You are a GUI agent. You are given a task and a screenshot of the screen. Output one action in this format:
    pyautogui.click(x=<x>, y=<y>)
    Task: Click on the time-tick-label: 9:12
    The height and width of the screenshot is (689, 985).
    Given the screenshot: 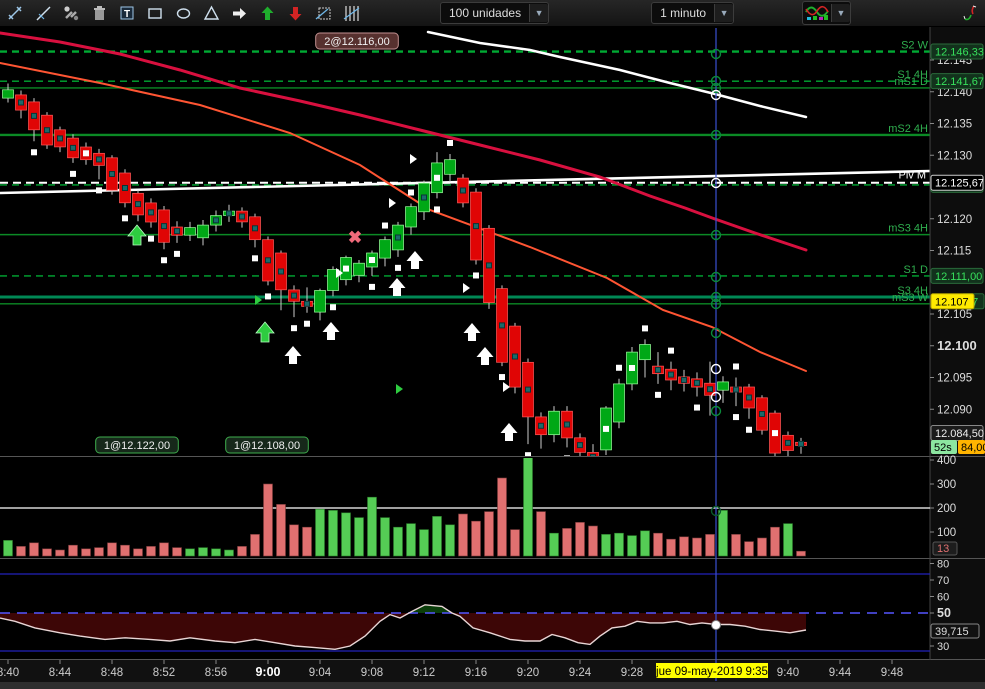 What is the action you would take?
    pyautogui.click(x=424, y=673)
    